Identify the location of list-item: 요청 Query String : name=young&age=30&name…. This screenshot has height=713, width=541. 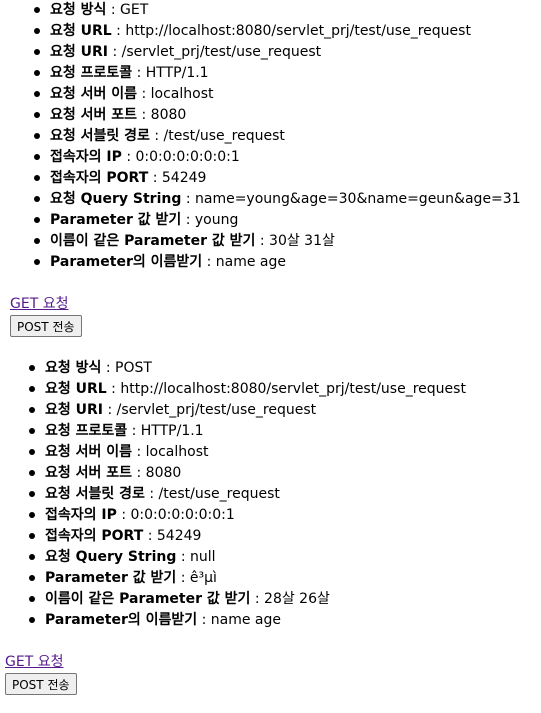
(277, 199).